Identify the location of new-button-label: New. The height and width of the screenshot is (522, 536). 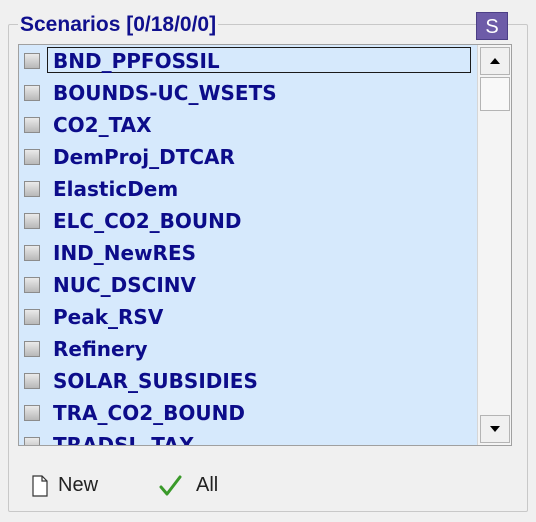
(78, 485).